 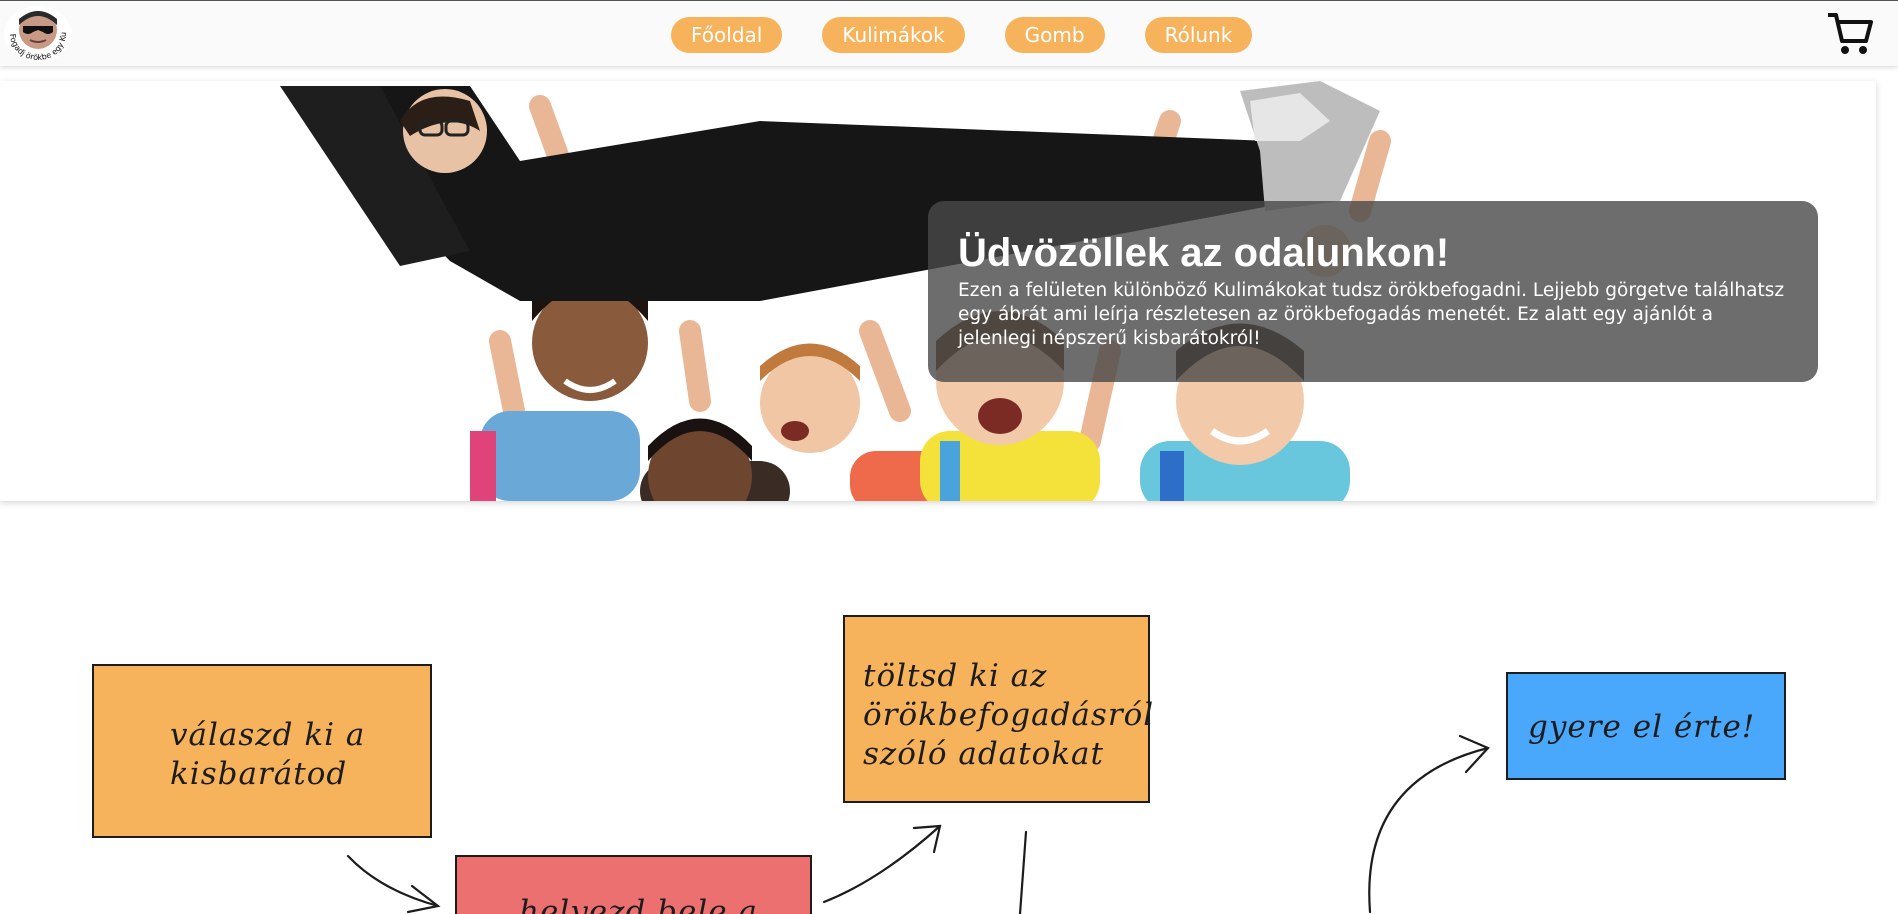 What do you see at coordinates (1023, 872) in the screenshot?
I see `step3-connector-line` at bounding box center [1023, 872].